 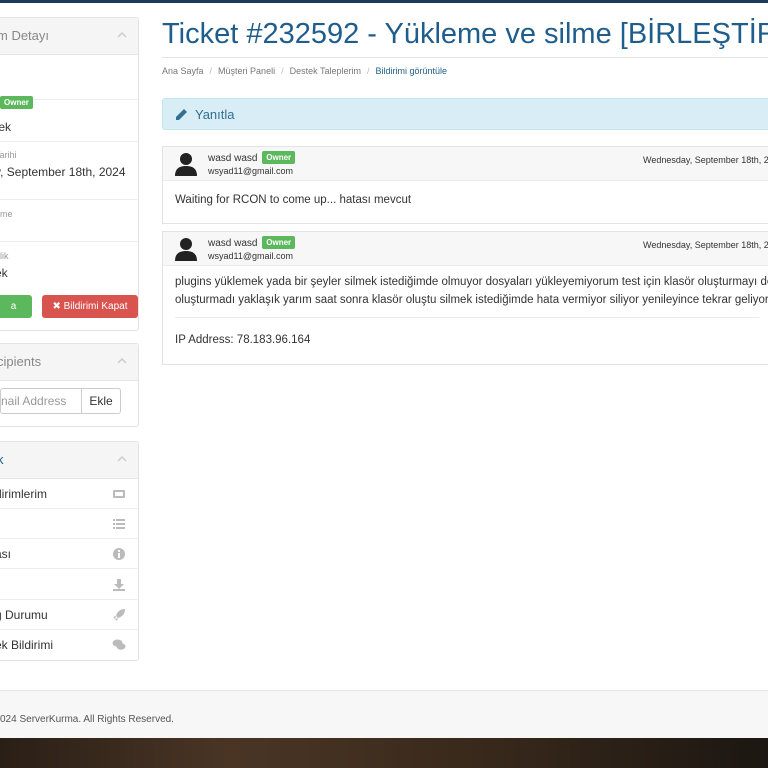 What do you see at coordinates (23, 494) in the screenshot?
I see `menu-item-label: dirimlerim` at bounding box center [23, 494].